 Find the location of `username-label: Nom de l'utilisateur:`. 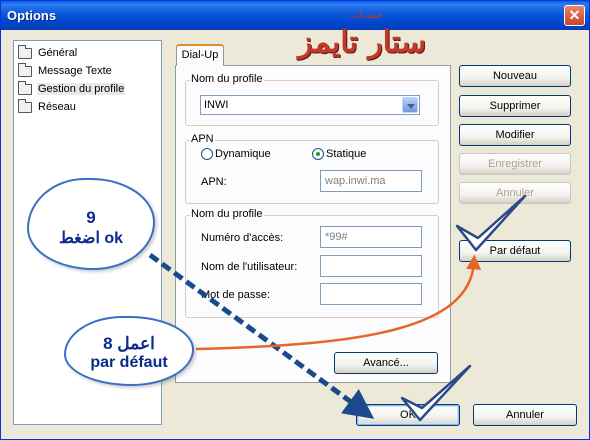

username-label: Nom de l'utilisateur: is located at coordinates (249, 267).